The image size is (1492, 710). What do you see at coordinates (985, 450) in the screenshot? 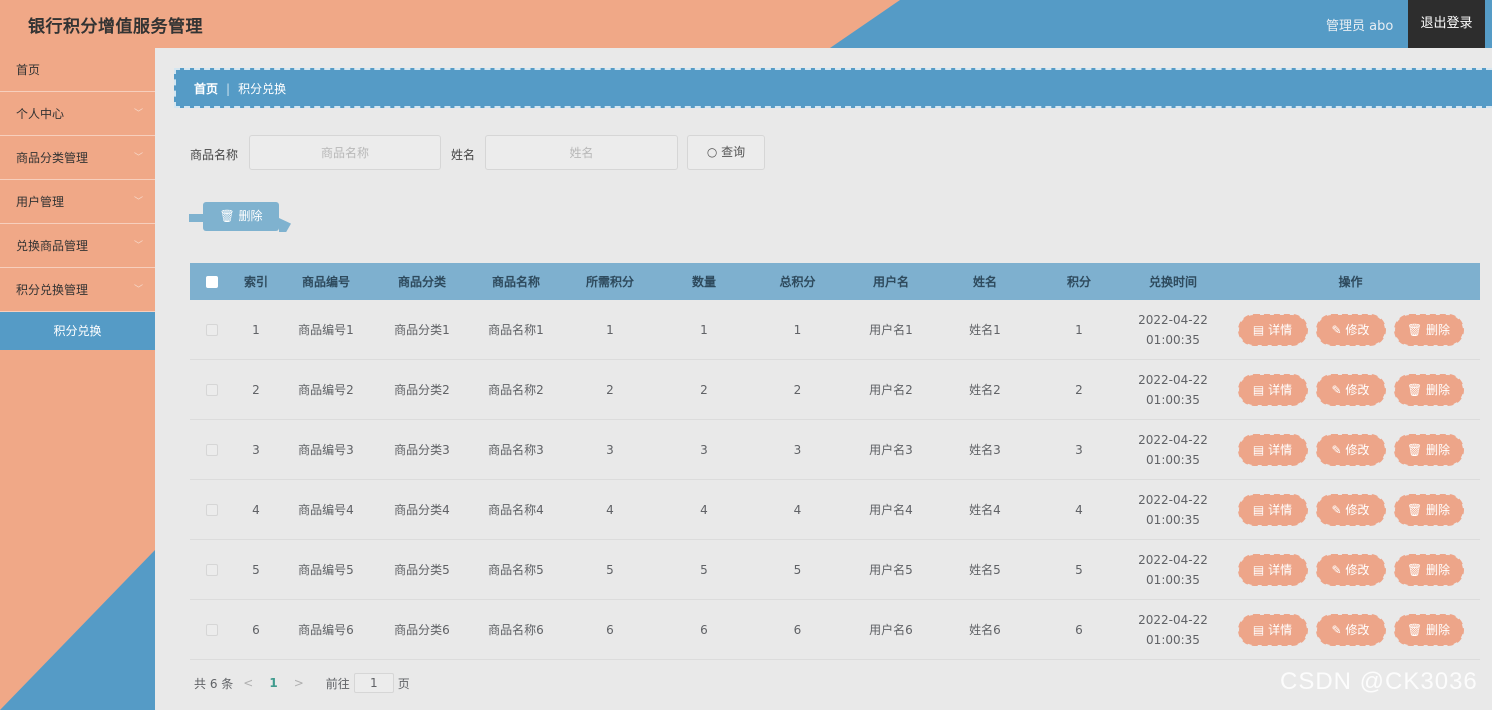
I see `cell-name: 姓名3` at bounding box center [985, 450].